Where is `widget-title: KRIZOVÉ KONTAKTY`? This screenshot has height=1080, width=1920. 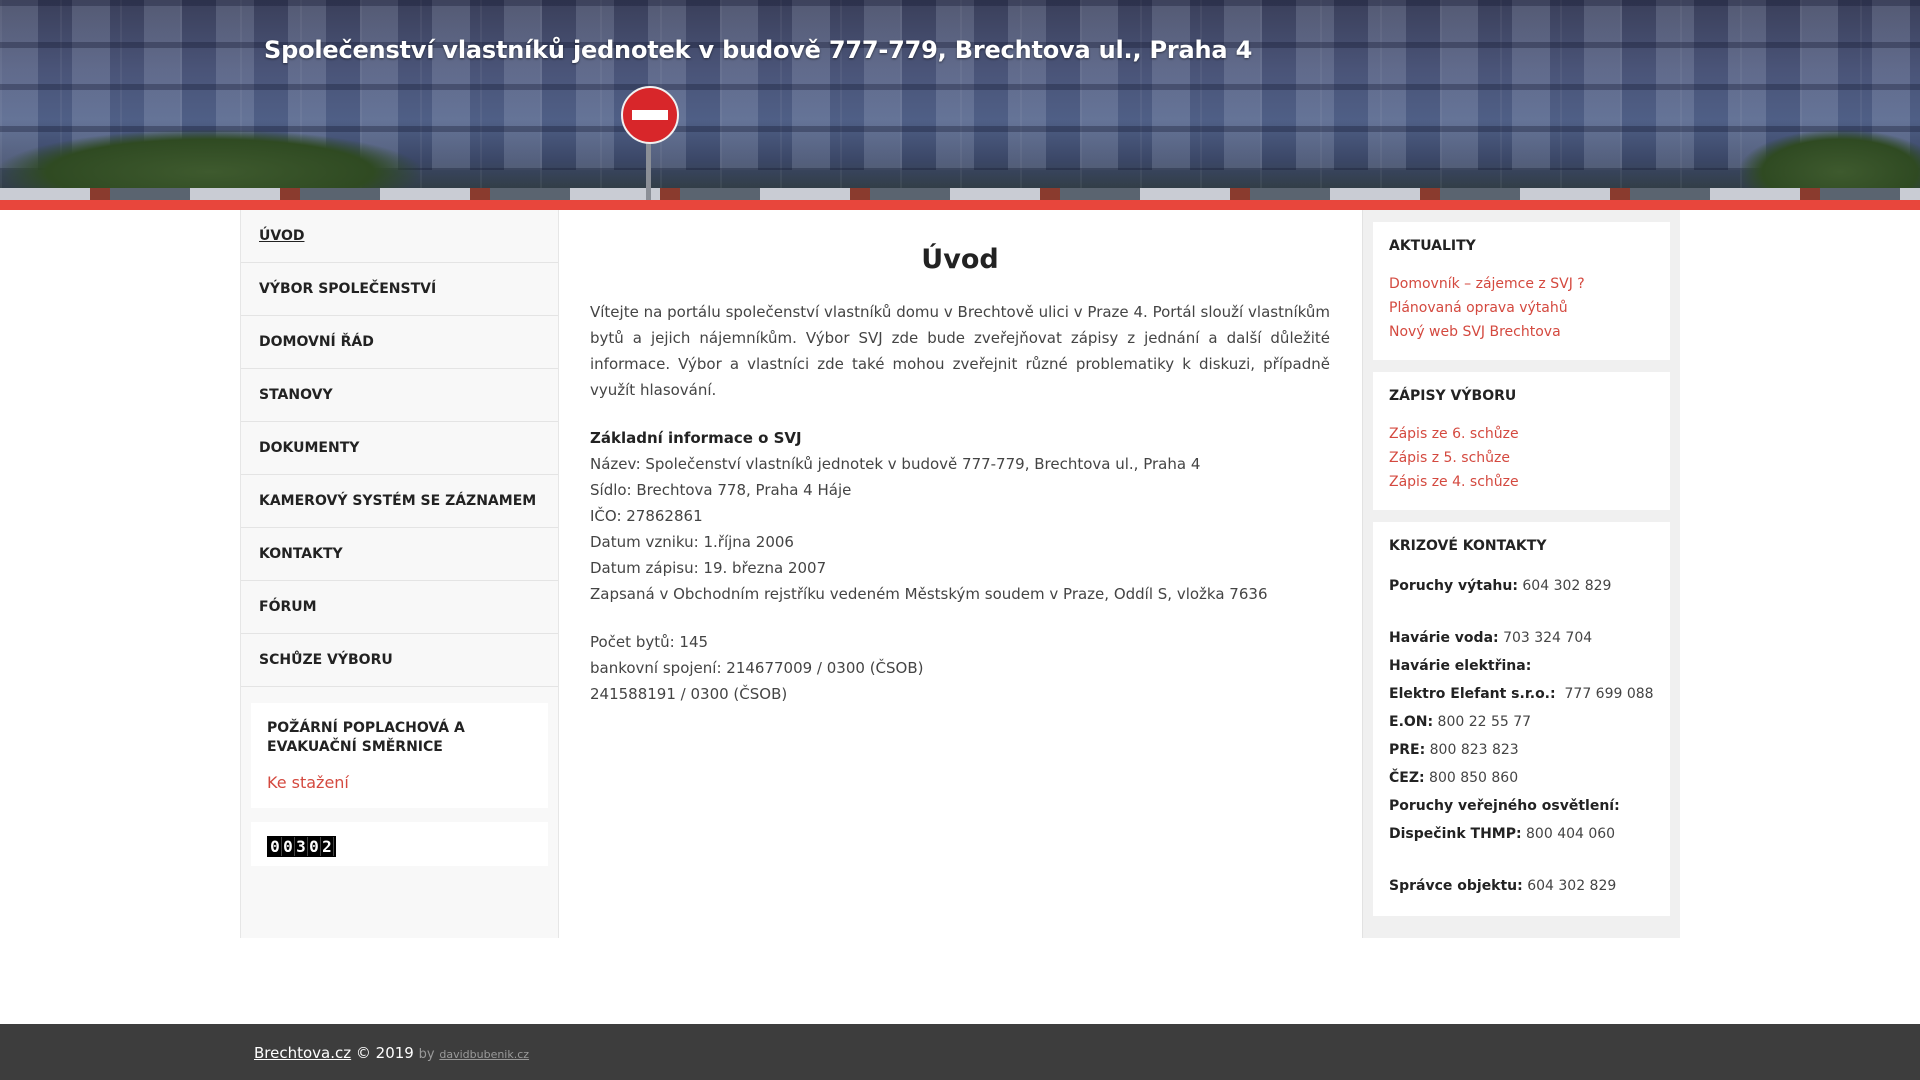
widget-title: KRIZOVÉ KONTAKTY is located at coordinates (1468, 546).